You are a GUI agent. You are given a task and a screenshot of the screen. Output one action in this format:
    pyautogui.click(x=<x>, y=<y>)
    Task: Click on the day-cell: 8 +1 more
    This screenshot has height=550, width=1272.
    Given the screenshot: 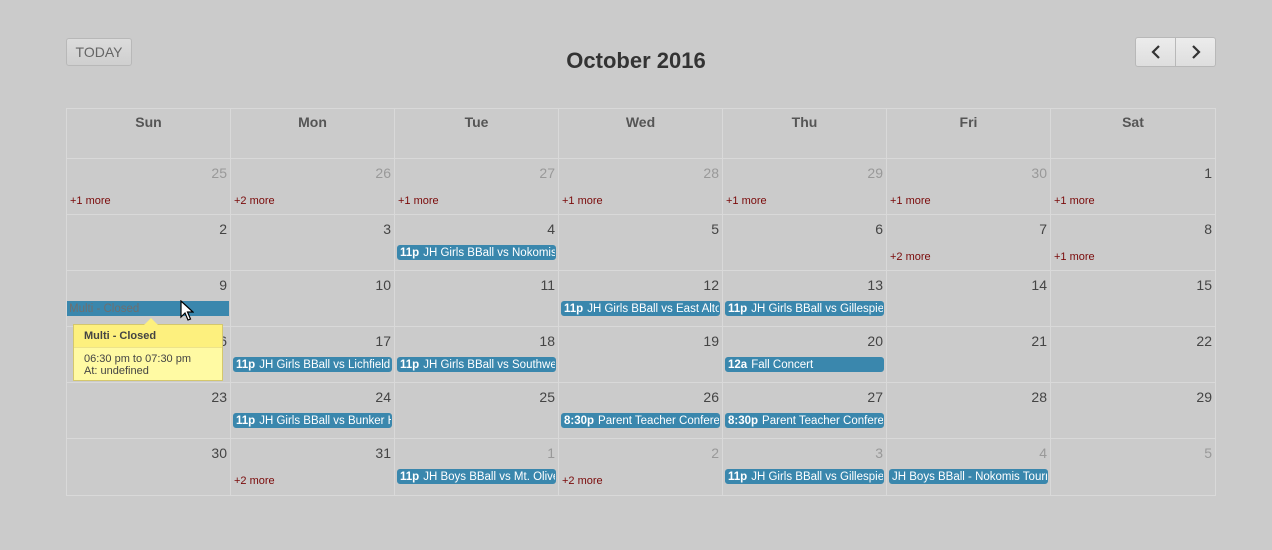 What is the action you would take?
    pyautogui.click(x=1133, y=242)
    